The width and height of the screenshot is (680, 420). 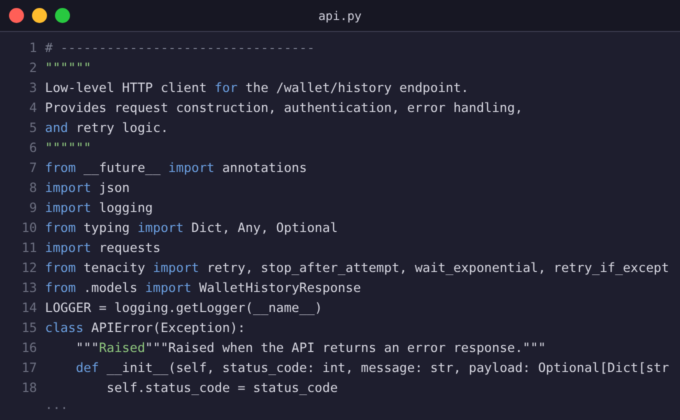 I want to click on code-line: LOGGER = logging.getLogger(__name__), so click(x=183, y=309).